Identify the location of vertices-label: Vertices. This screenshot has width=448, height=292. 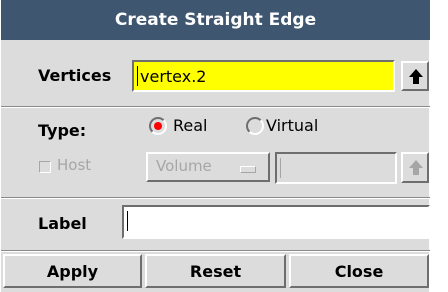
(75, 75).